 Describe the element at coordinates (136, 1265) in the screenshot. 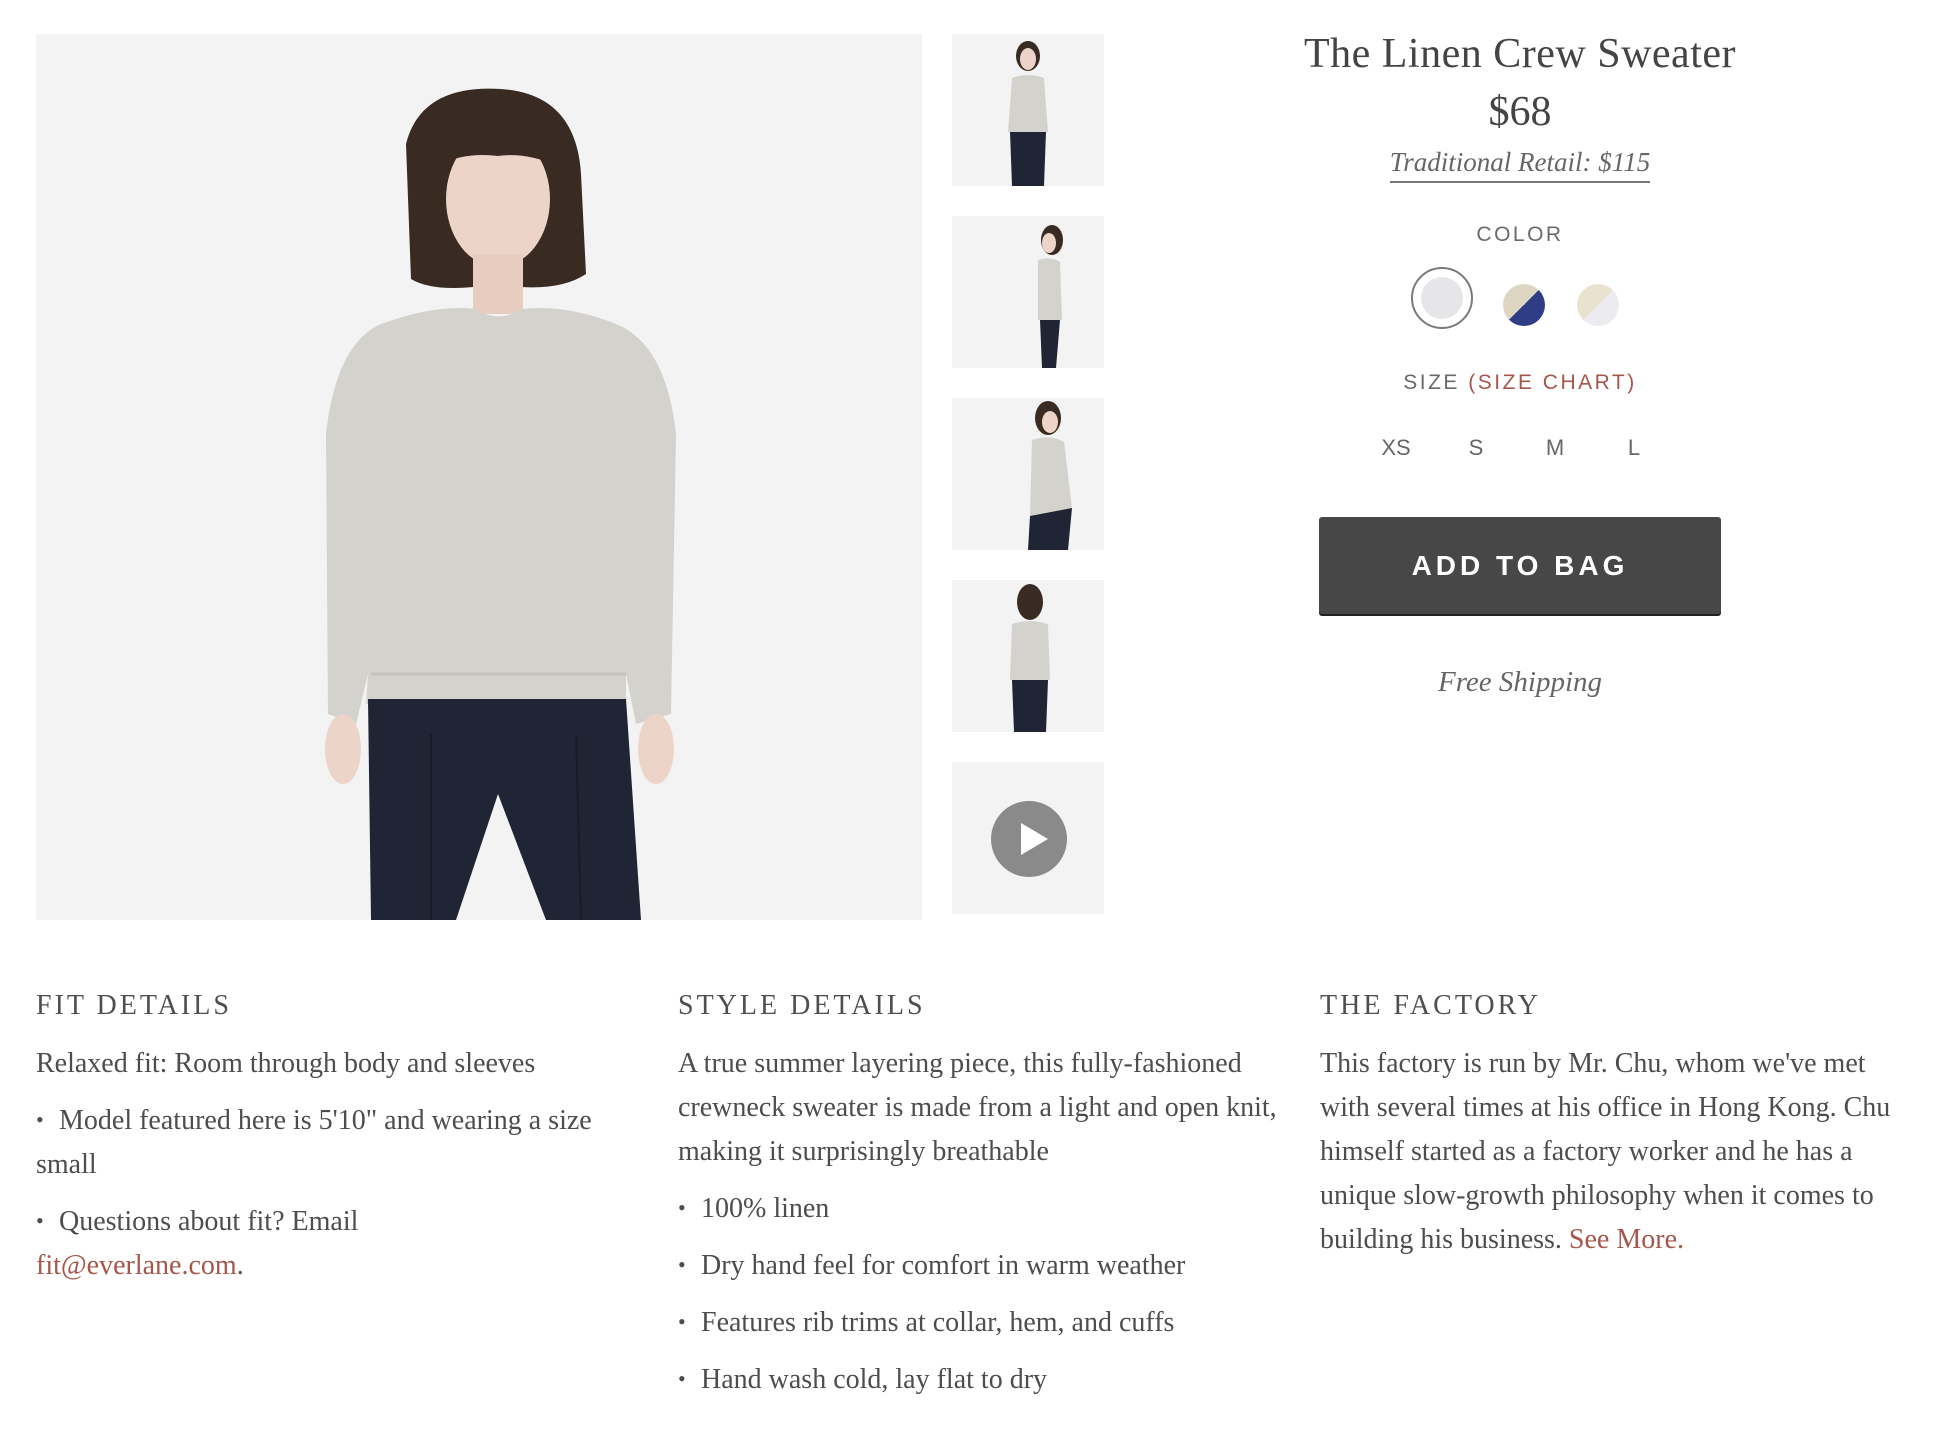

I see `fit-email-link: fit@everlane.com` at that location.